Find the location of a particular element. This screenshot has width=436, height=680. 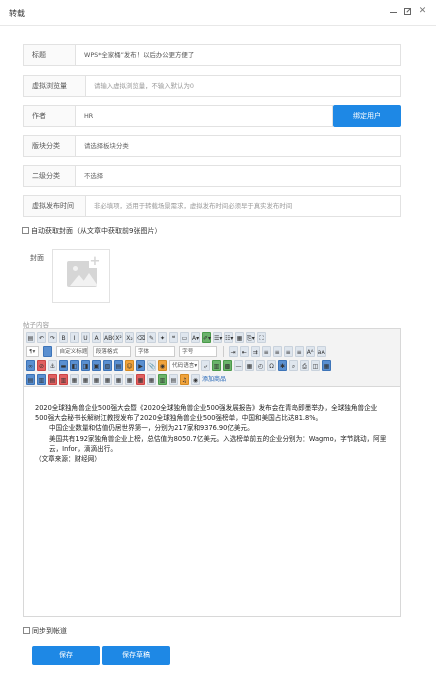

special-char-icon: Ω is located at coordinates (271, 365).